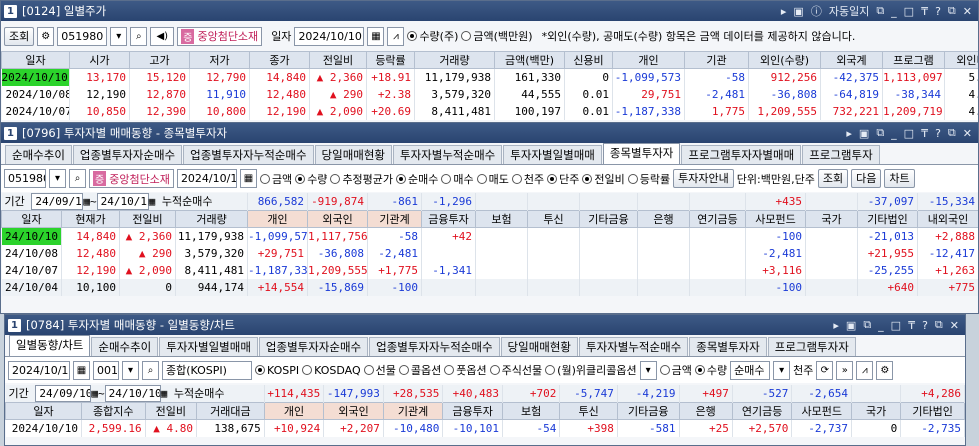 This screenshot has height=446, width=979. What do you see at coordinates (19, 36) in the screenshot?
I see `query-button: 조회` at bounding box center [19, 36].